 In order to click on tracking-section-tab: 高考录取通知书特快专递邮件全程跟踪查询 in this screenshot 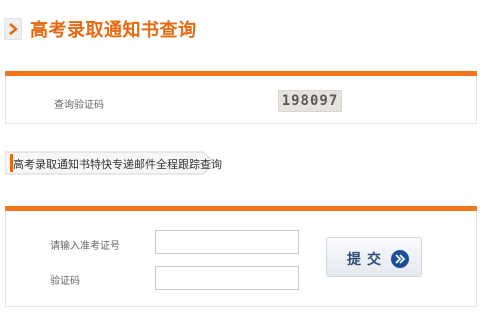, I will do `click(113, 163)`.